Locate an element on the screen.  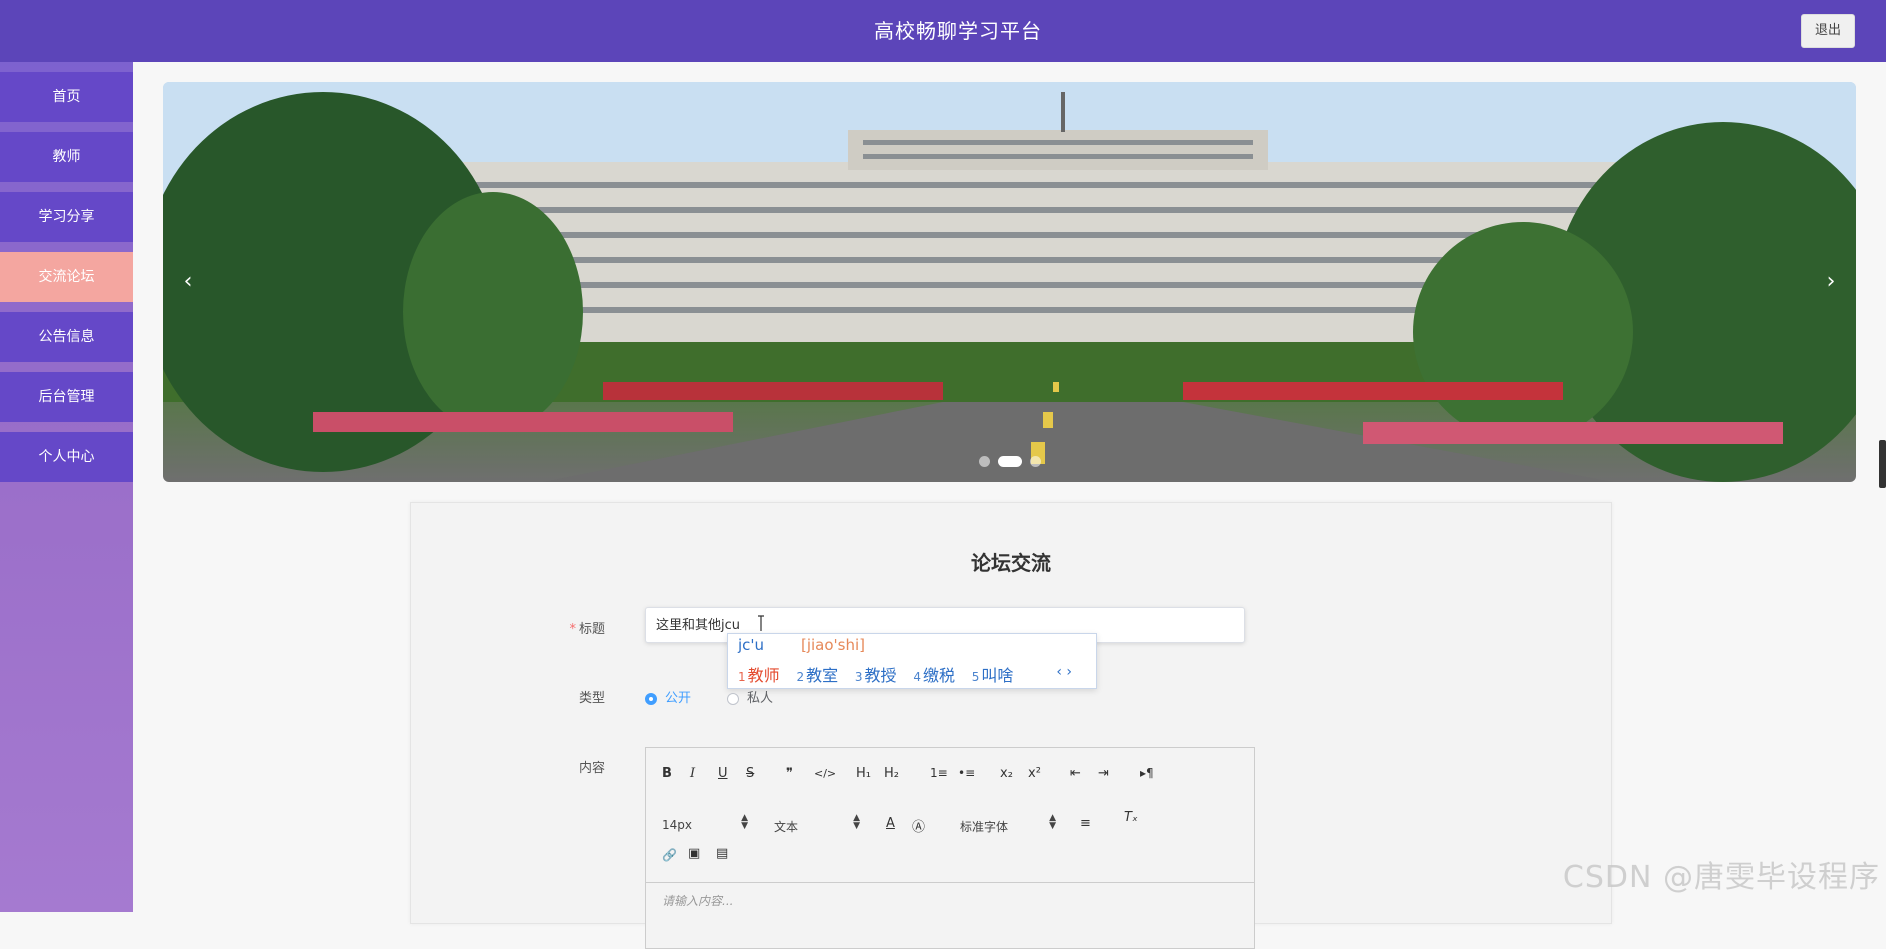
ime-candidate-number: 4 is located at coordinates (917, 677).